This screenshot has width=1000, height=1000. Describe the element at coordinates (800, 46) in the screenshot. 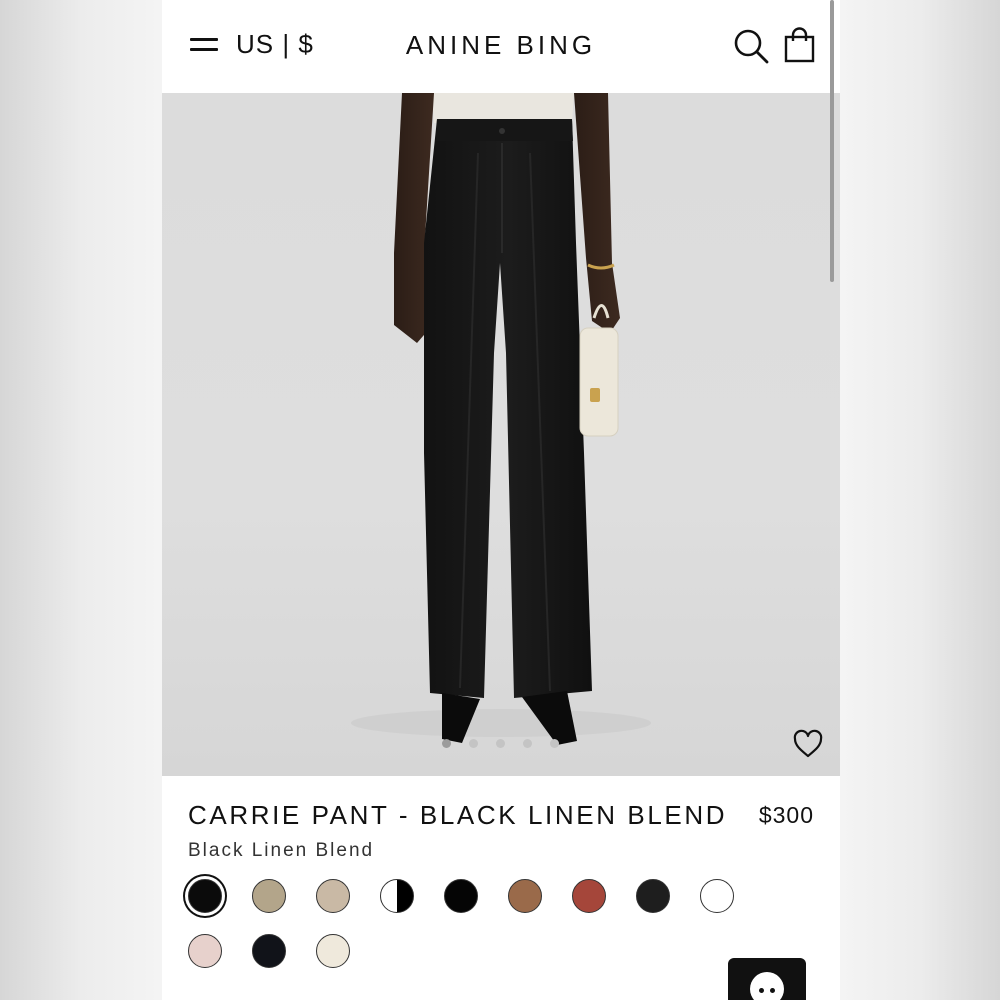

I see `shopping-bag-icon` at that location.